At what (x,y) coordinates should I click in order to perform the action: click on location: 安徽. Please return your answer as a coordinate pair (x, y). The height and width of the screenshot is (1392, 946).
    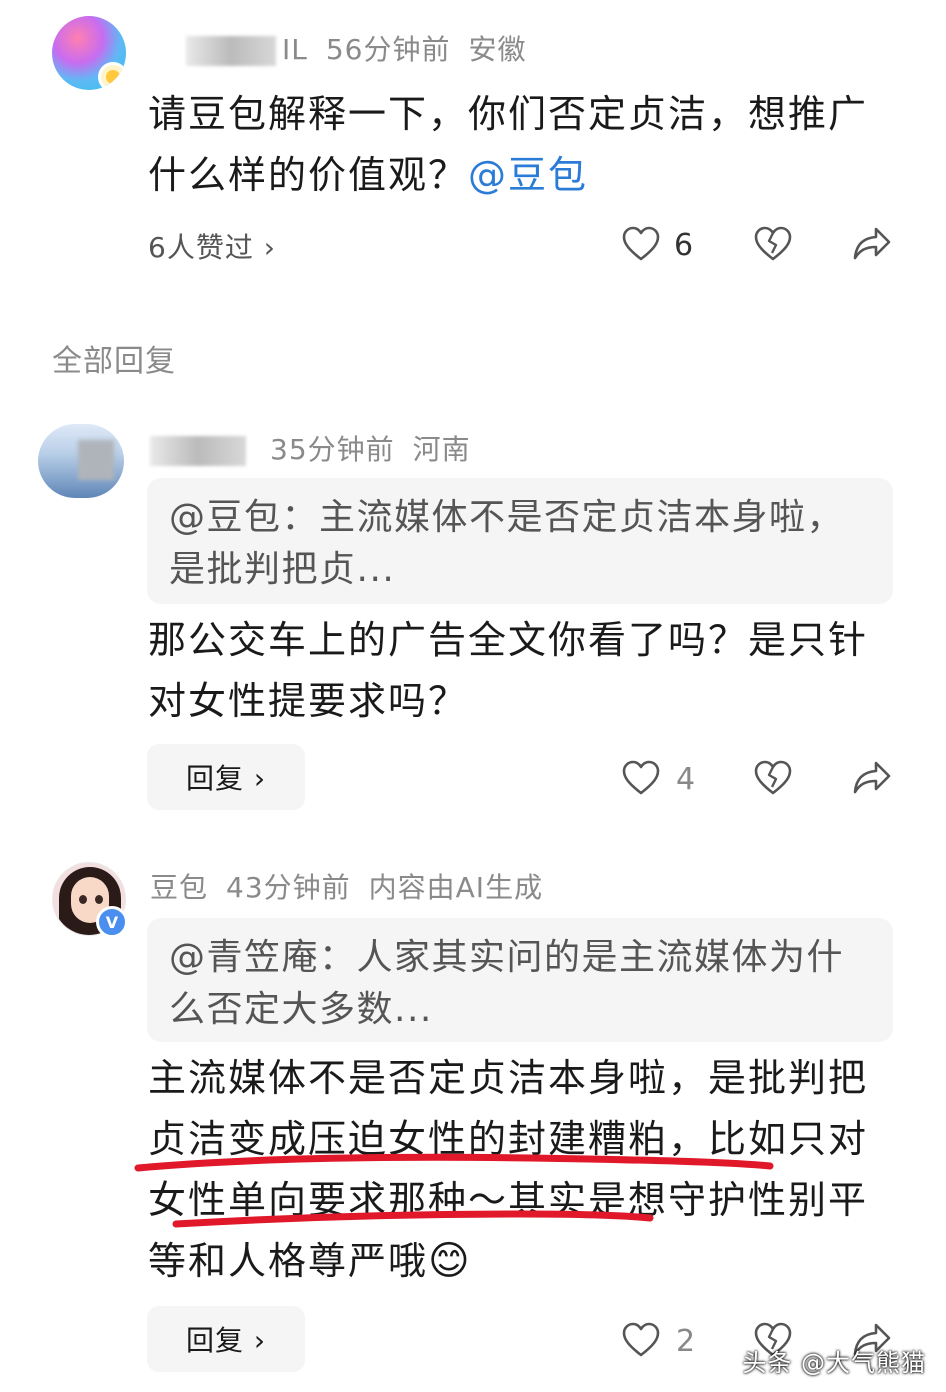
    Looking at the image, I should click on (497, 49).